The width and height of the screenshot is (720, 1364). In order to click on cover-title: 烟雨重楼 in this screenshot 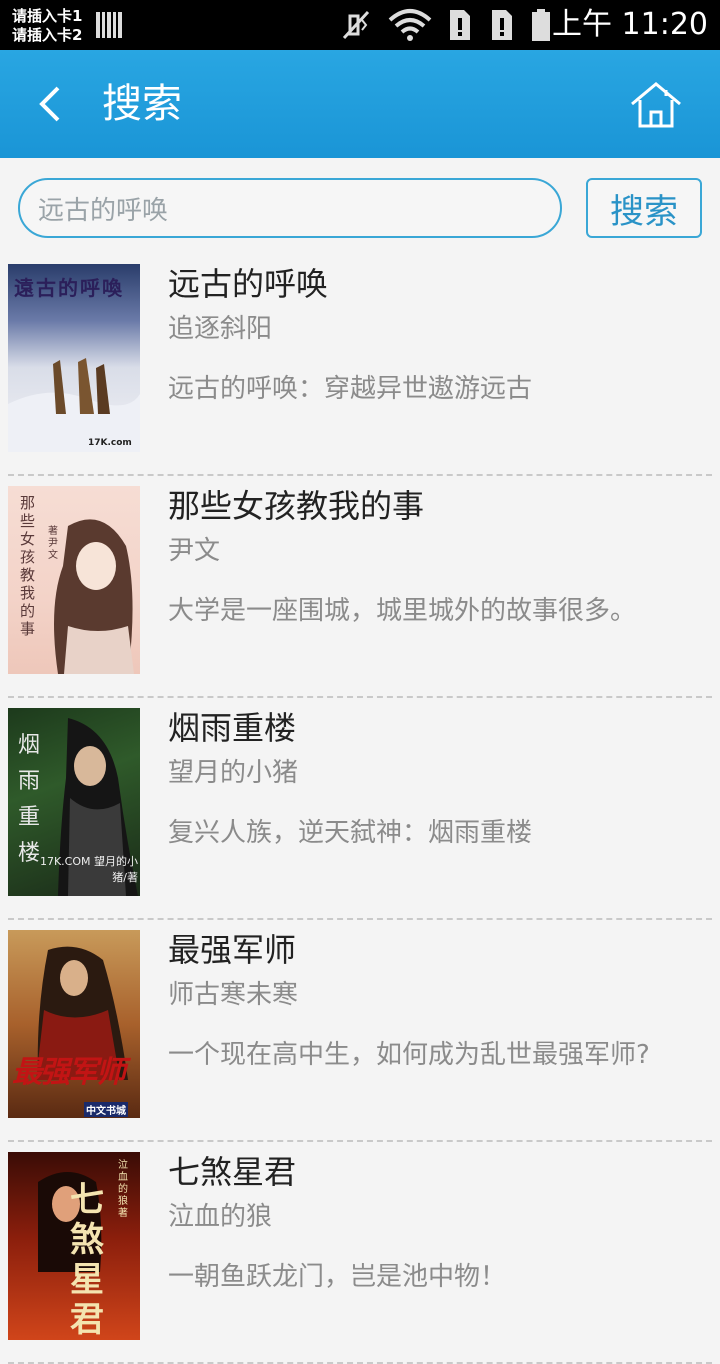, I will do `click(29, 799)`.